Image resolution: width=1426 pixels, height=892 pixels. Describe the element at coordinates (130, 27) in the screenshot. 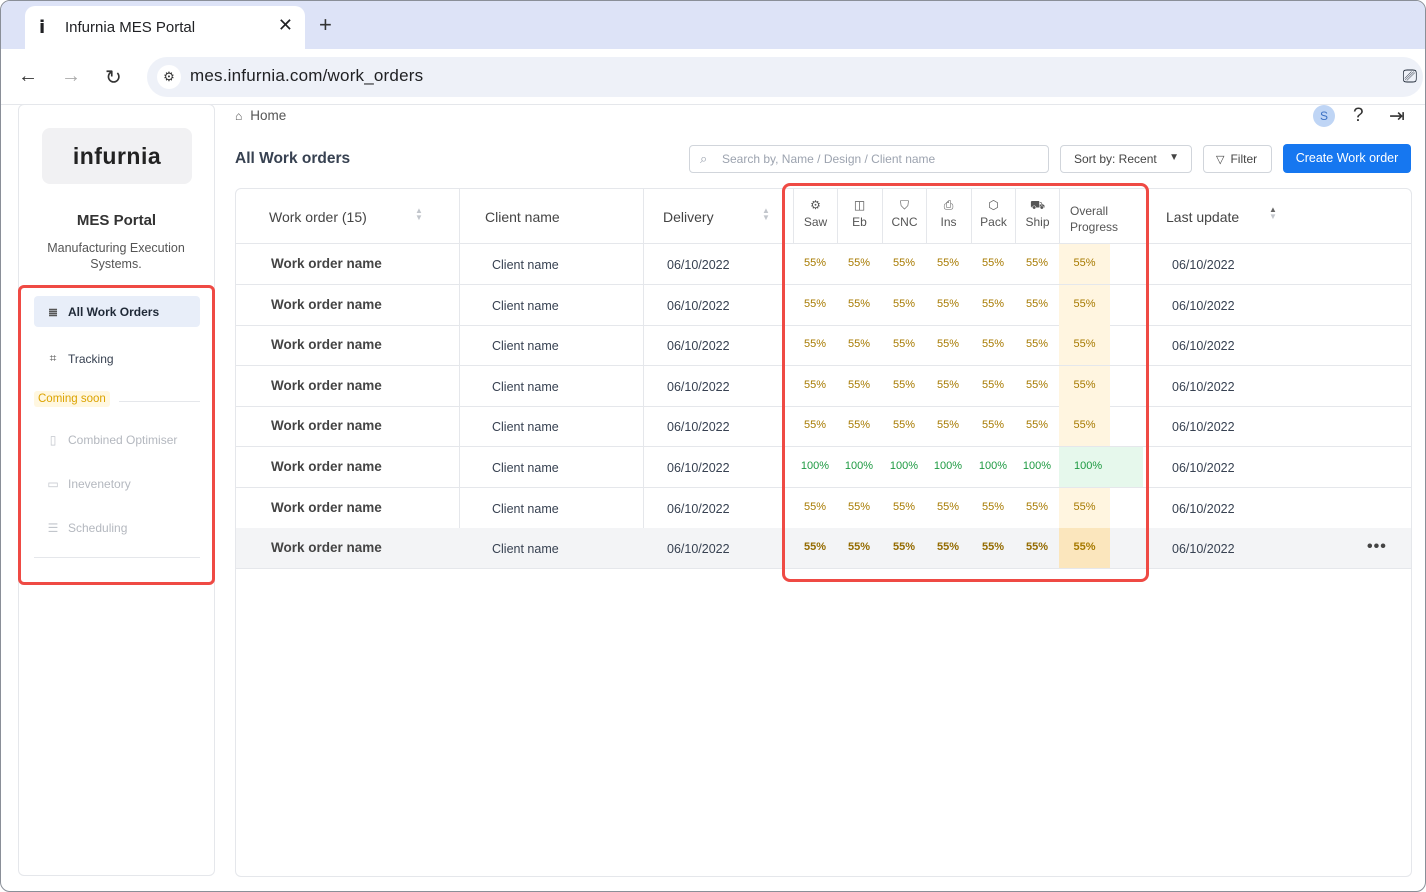

I see `tab-title: Infurnia MES Portal` at that location.